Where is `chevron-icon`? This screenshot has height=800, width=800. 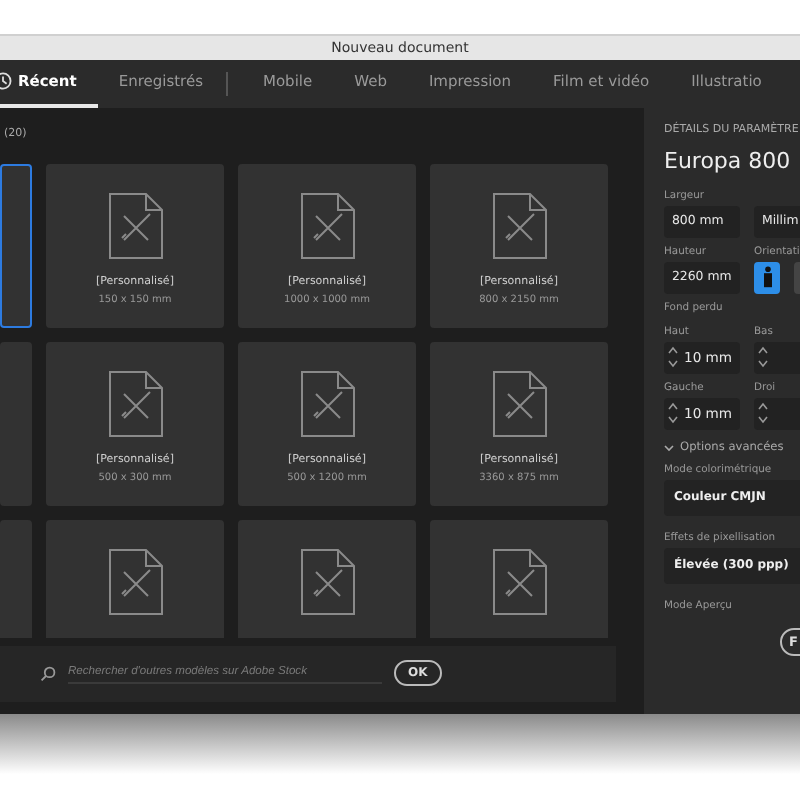
chevron-icon is located at coordinates (669, 447).